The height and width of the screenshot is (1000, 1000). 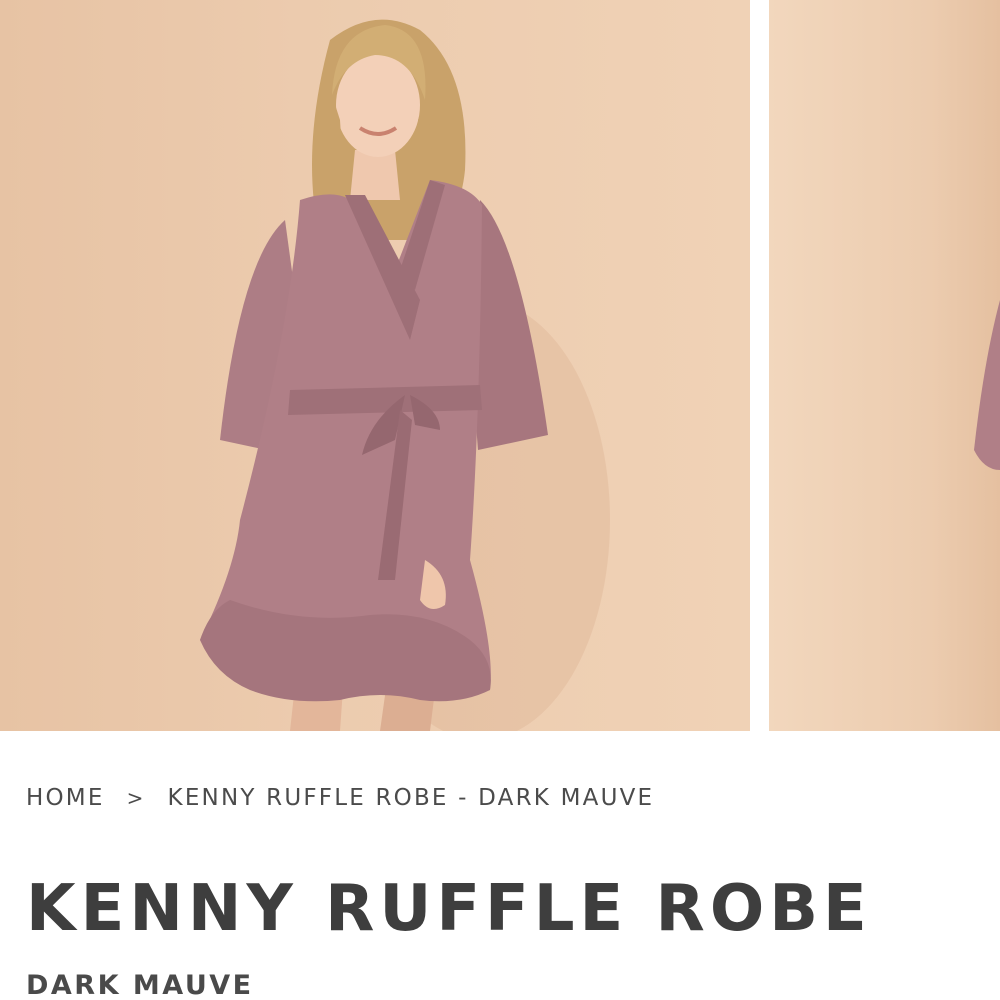 What do you see at coordinates (136, 798) in the screenshot?
I see `breadcrumb-chevron-icon: >` at bounding box center [136, 798].